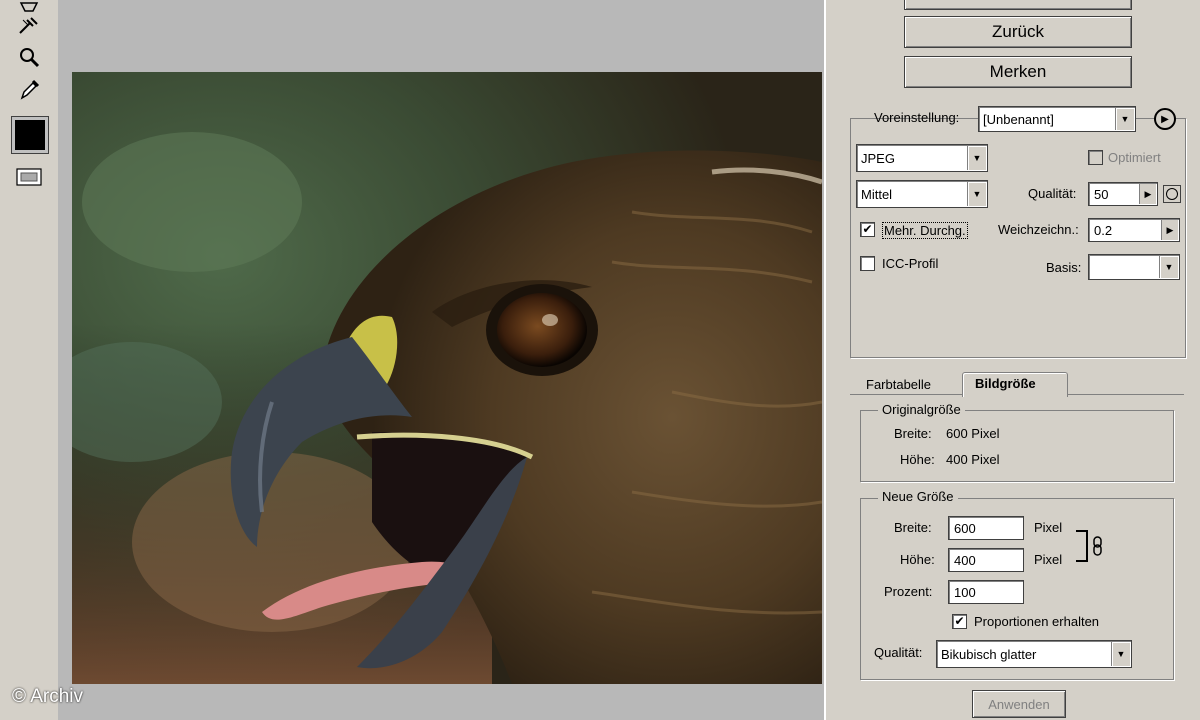 The height and width of the screenshot is (720, 1200). Describe the element at coordinates (1048, 527) in the screenshot. I see `new-width-unit: Pixel` at that location.